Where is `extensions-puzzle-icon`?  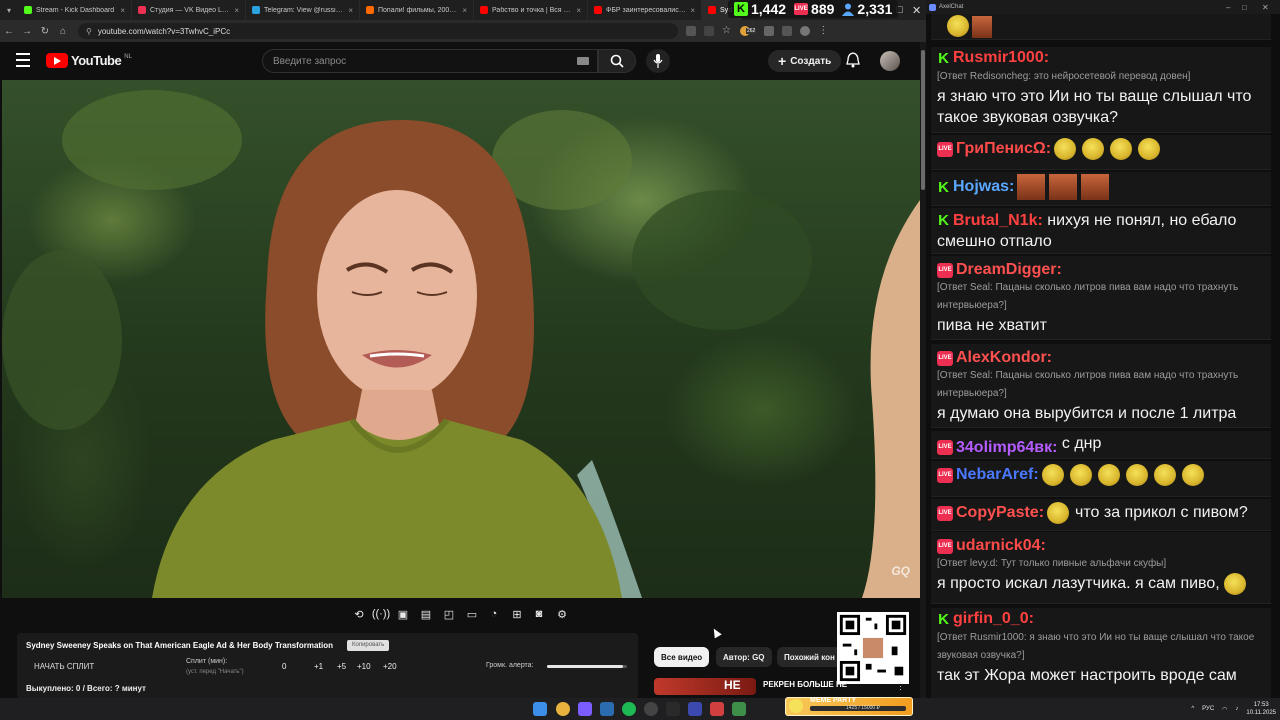
extensions-puzzle-icon is located at coordinates (769, 31).